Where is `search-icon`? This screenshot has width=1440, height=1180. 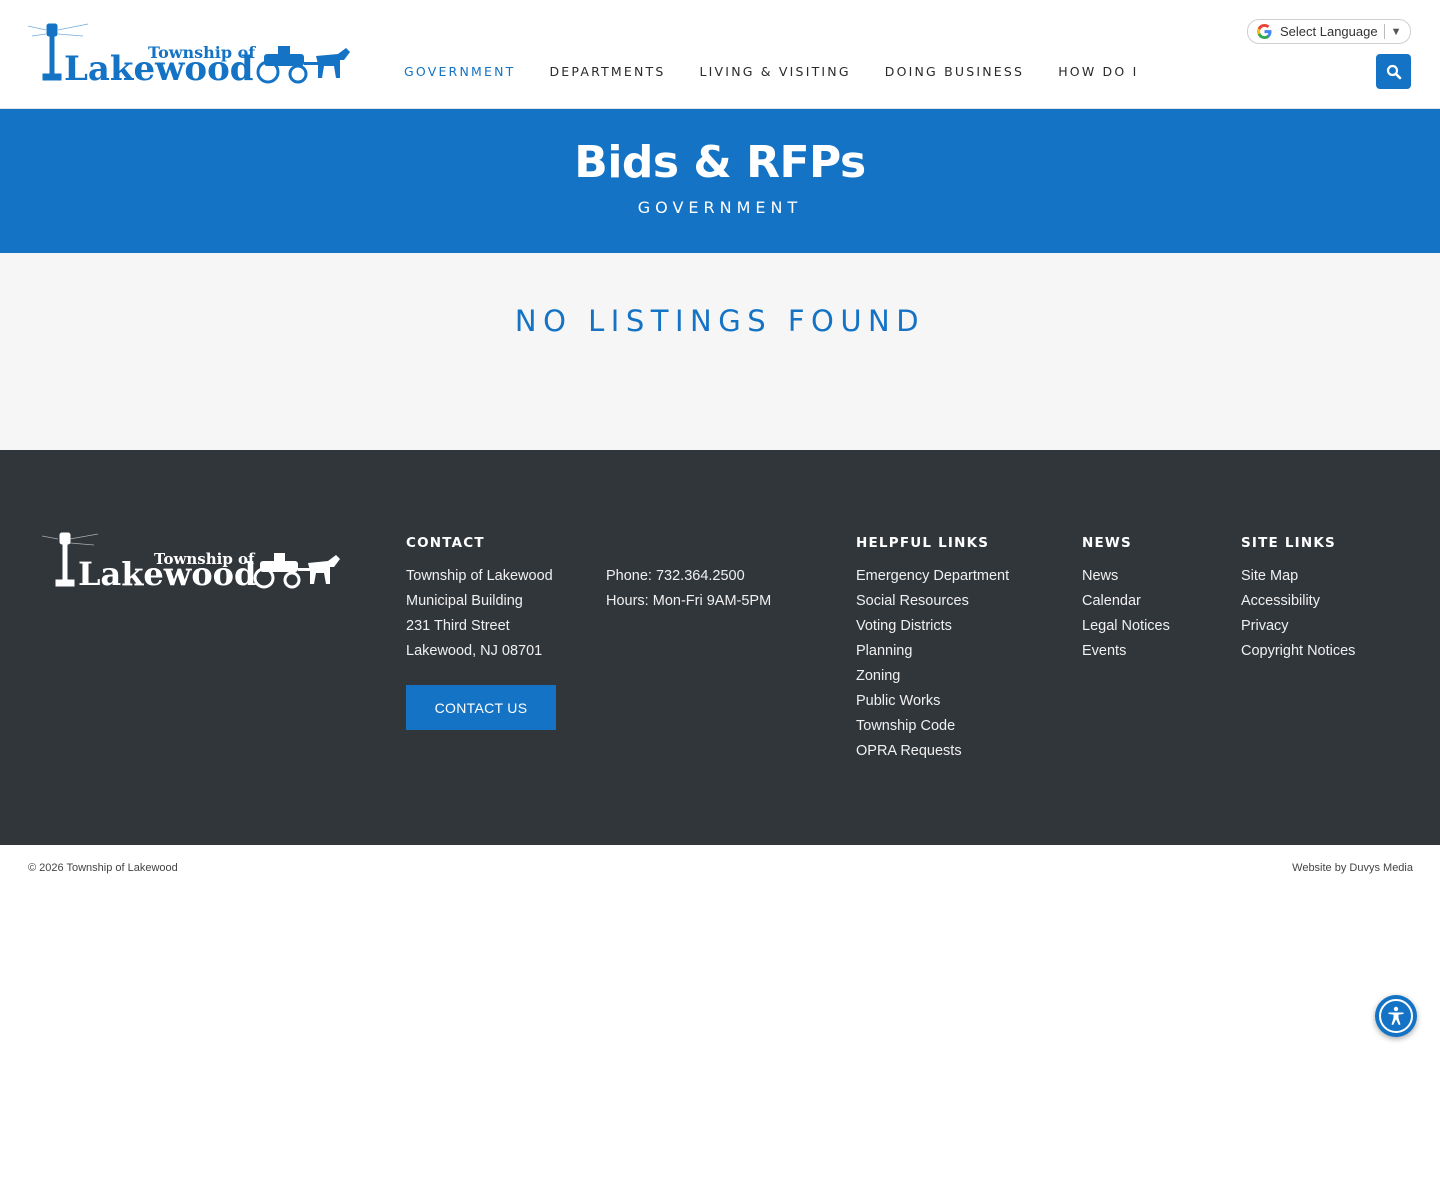
search-icon is located at coordinates (1393, 71).